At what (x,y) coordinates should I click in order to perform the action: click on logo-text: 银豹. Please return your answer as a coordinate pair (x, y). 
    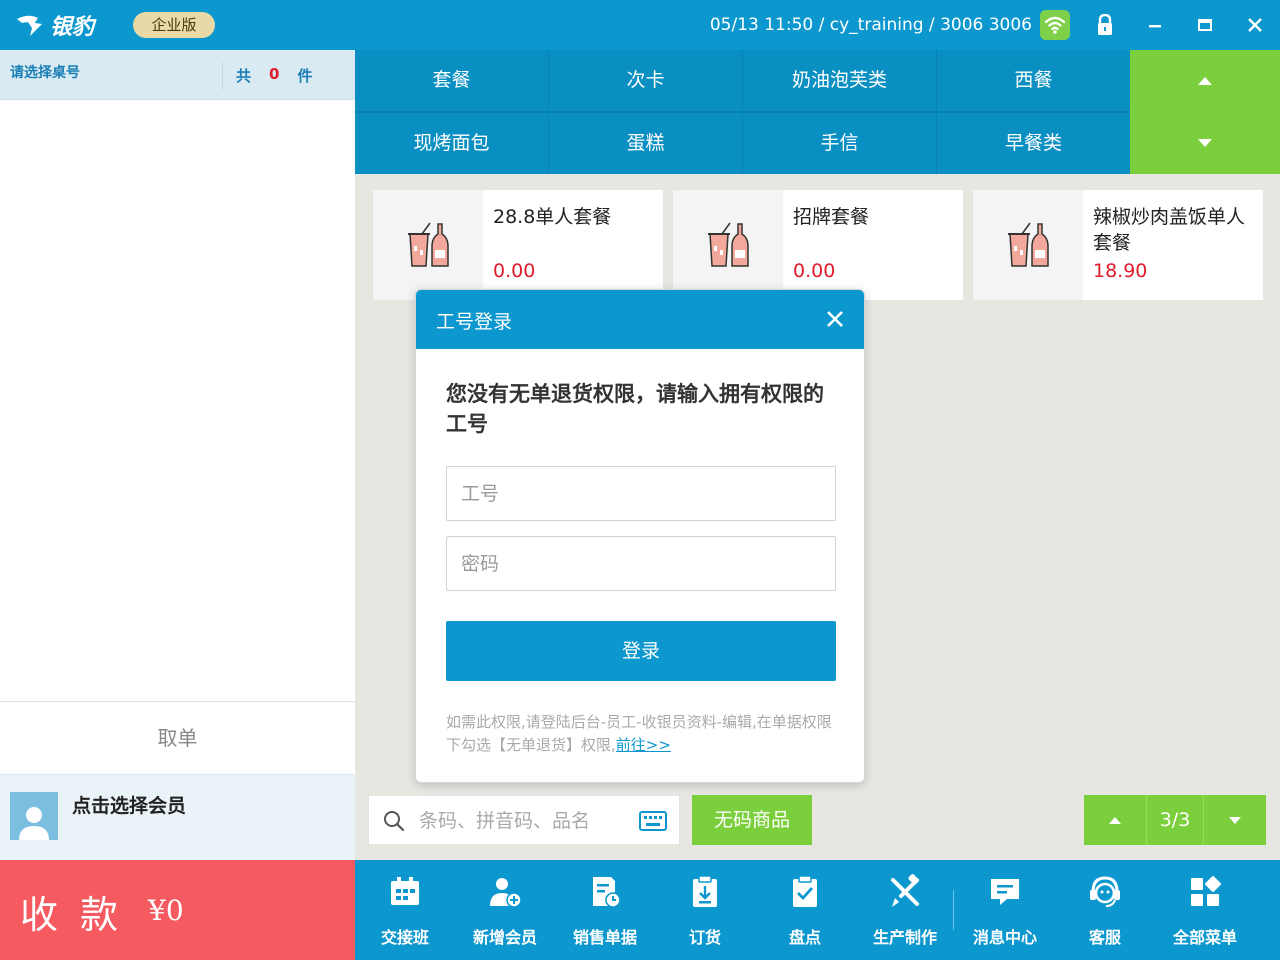
    Looking at the image, I should click on (72, 27).